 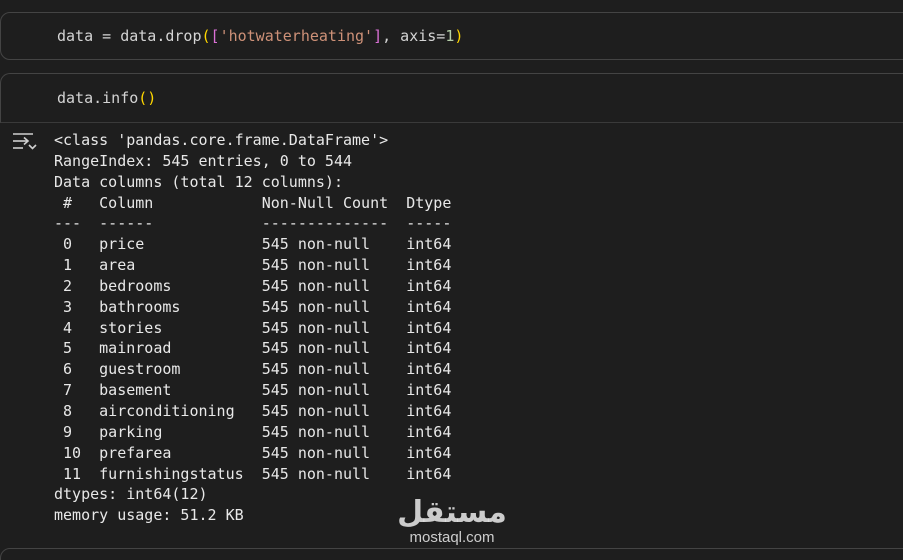 What do you see at coordinates (206, 36) in the screenshot?
I see `code-token: (` at bounding box center [206, 36].